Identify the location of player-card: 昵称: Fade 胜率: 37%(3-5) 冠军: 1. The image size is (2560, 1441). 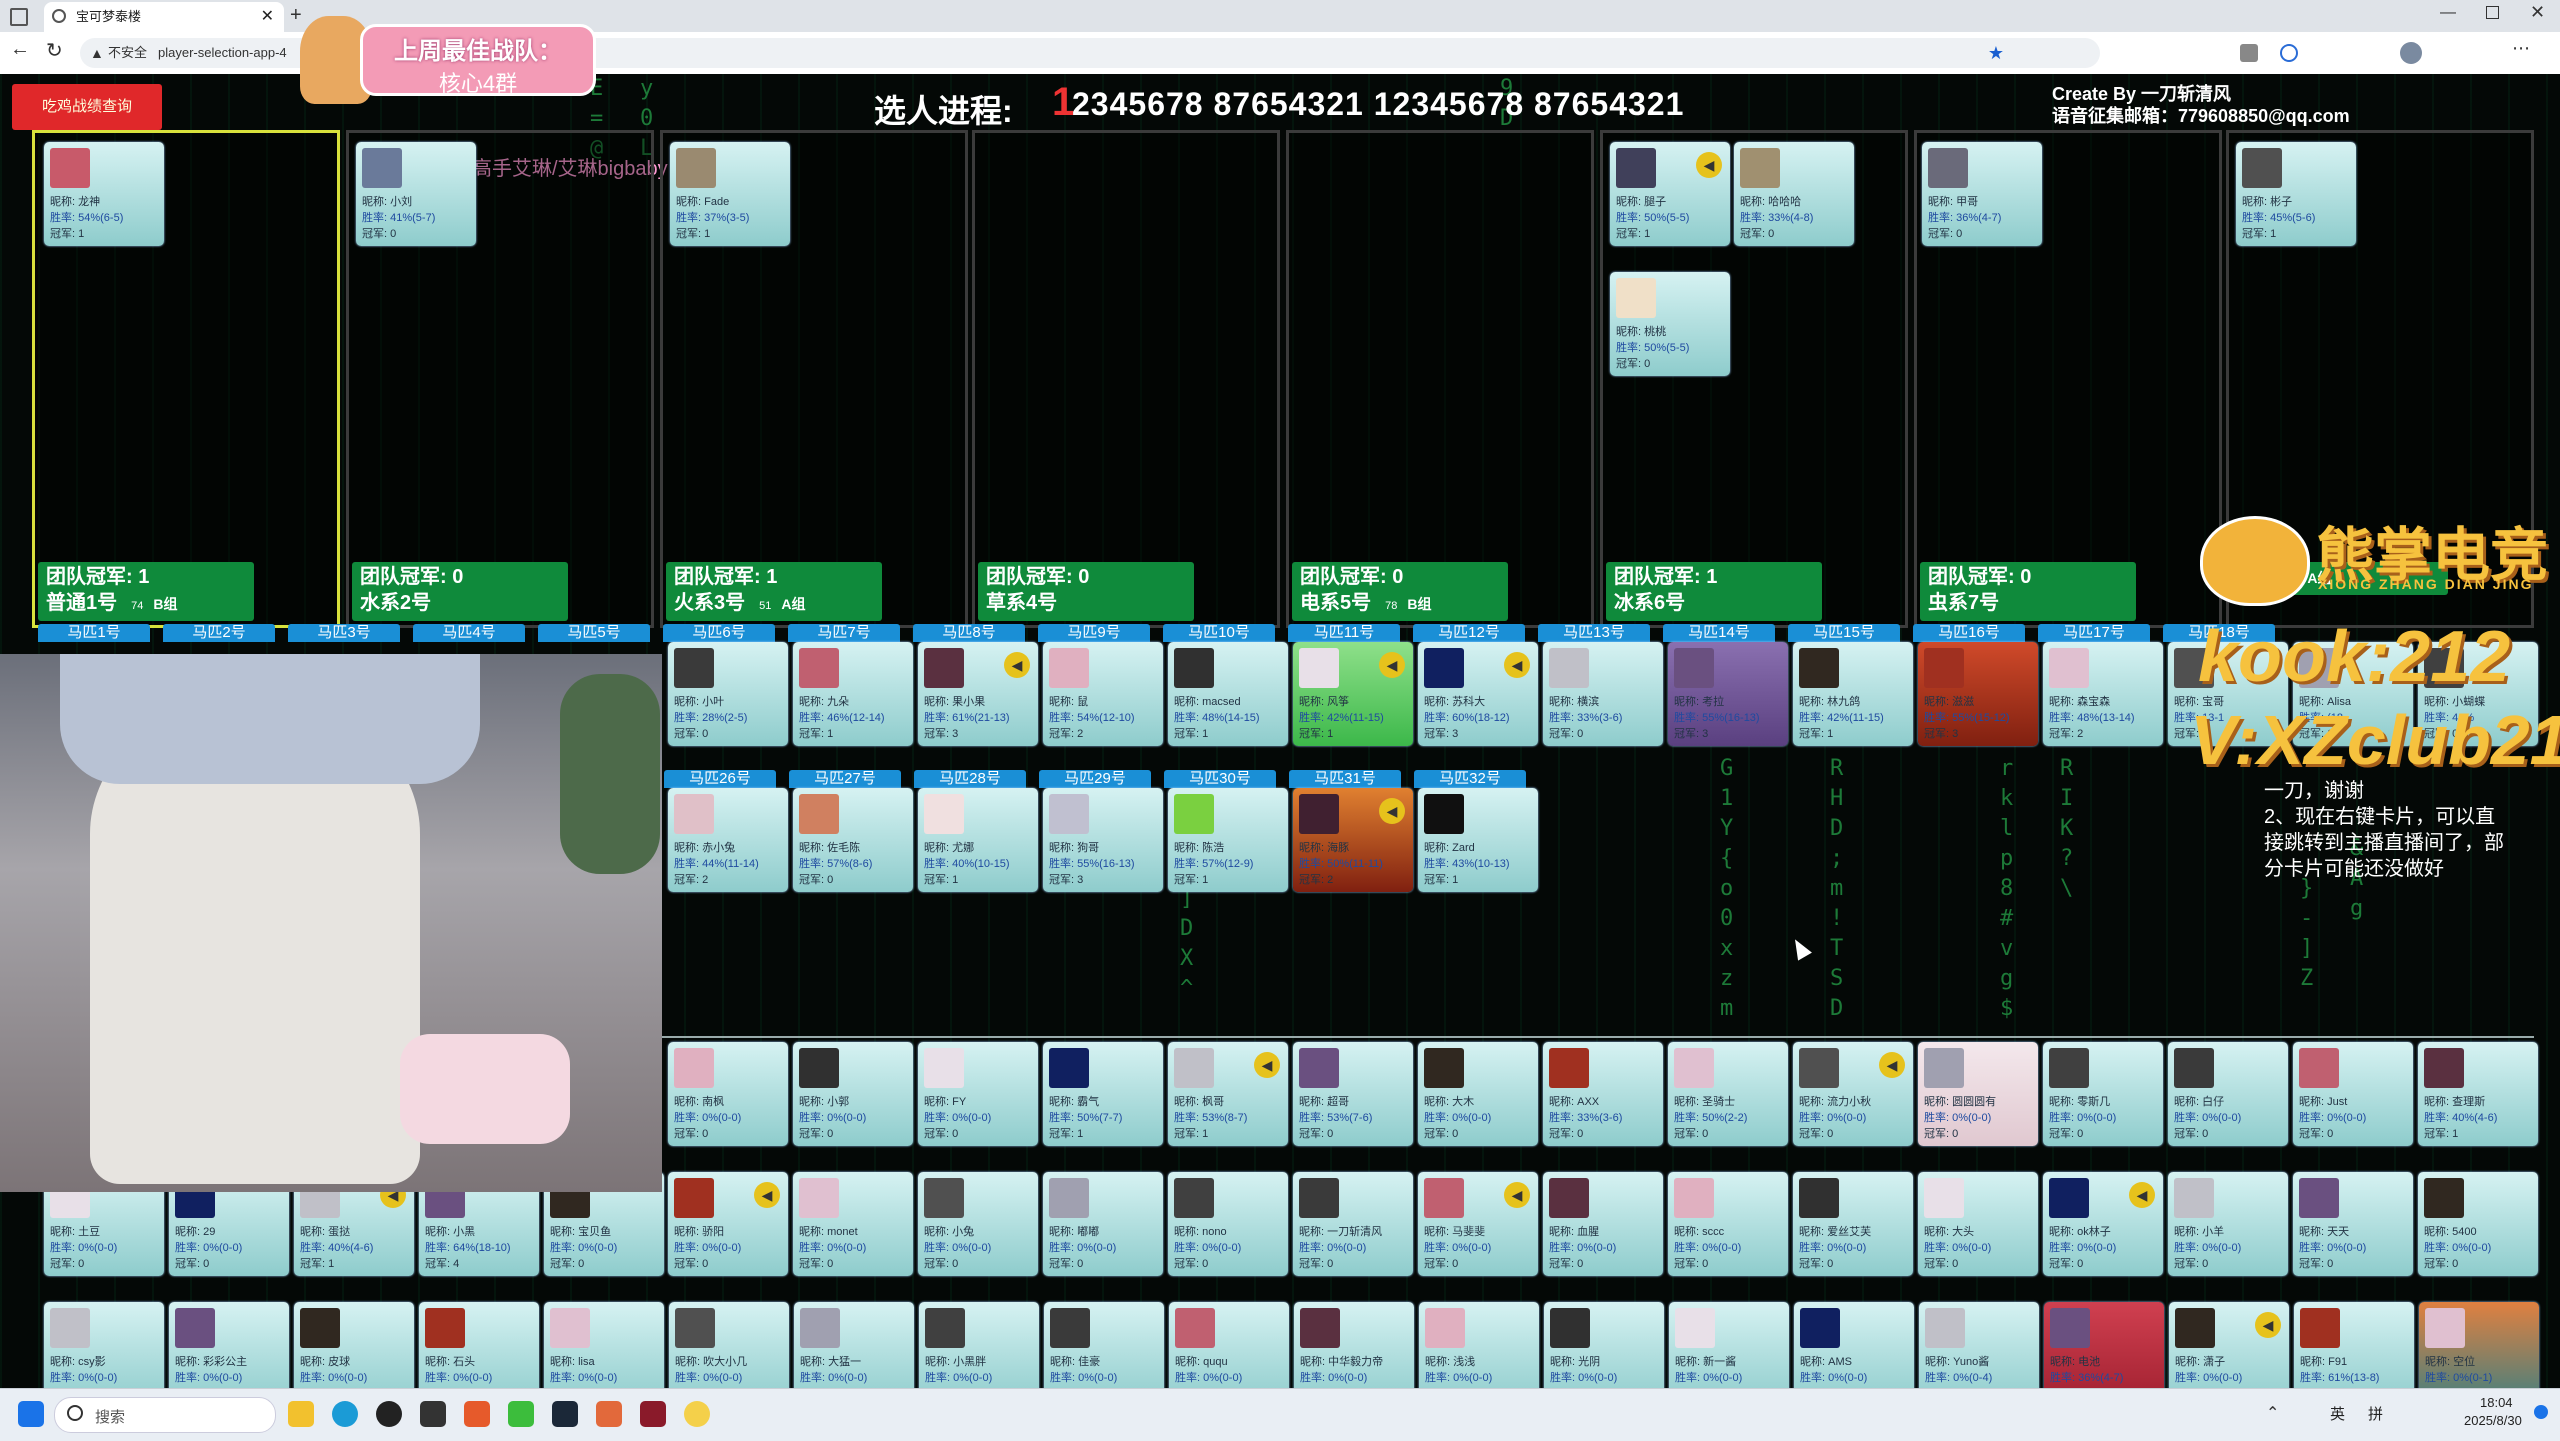
(730, 194).